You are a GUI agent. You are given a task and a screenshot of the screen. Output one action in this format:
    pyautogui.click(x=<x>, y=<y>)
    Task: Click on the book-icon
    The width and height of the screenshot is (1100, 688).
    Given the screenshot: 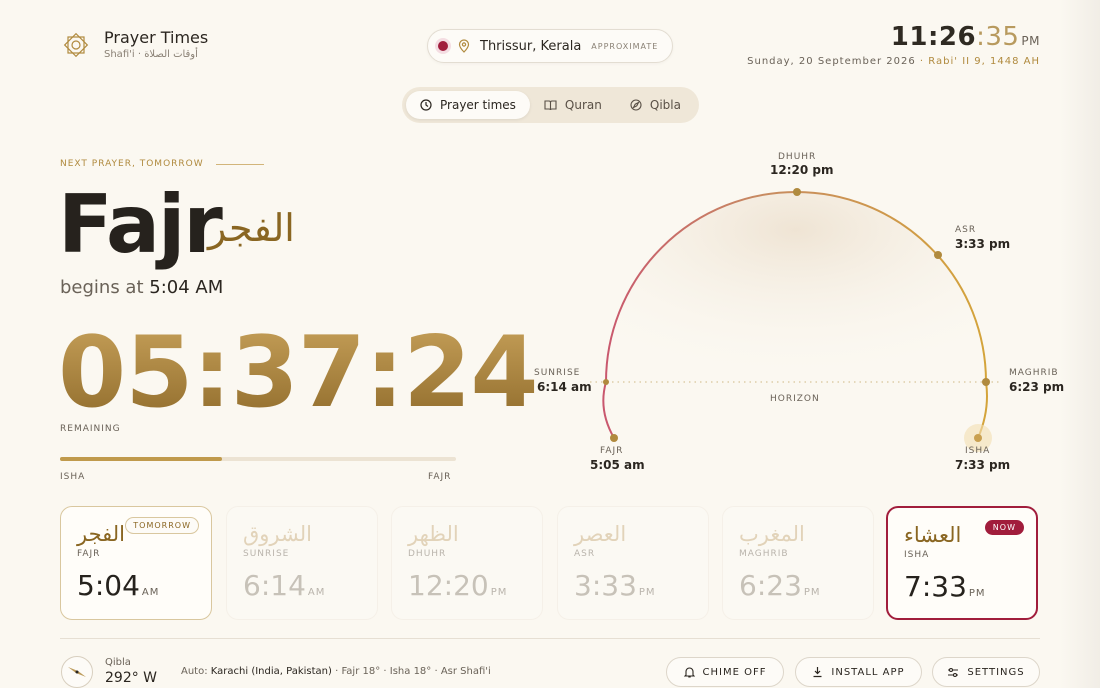 What is the action you would take?
    pyautogui.click(x=550, y=105)
    